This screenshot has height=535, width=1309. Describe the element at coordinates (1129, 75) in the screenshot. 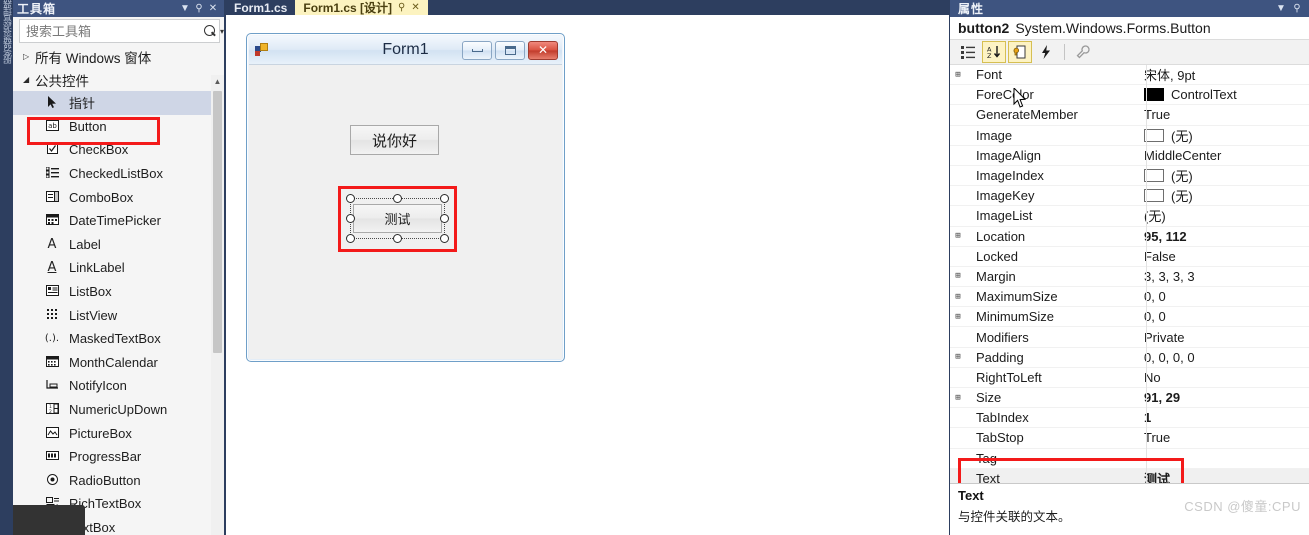

I see `property-row-font: ⊞ Font 宋体, 9pt` at that location.